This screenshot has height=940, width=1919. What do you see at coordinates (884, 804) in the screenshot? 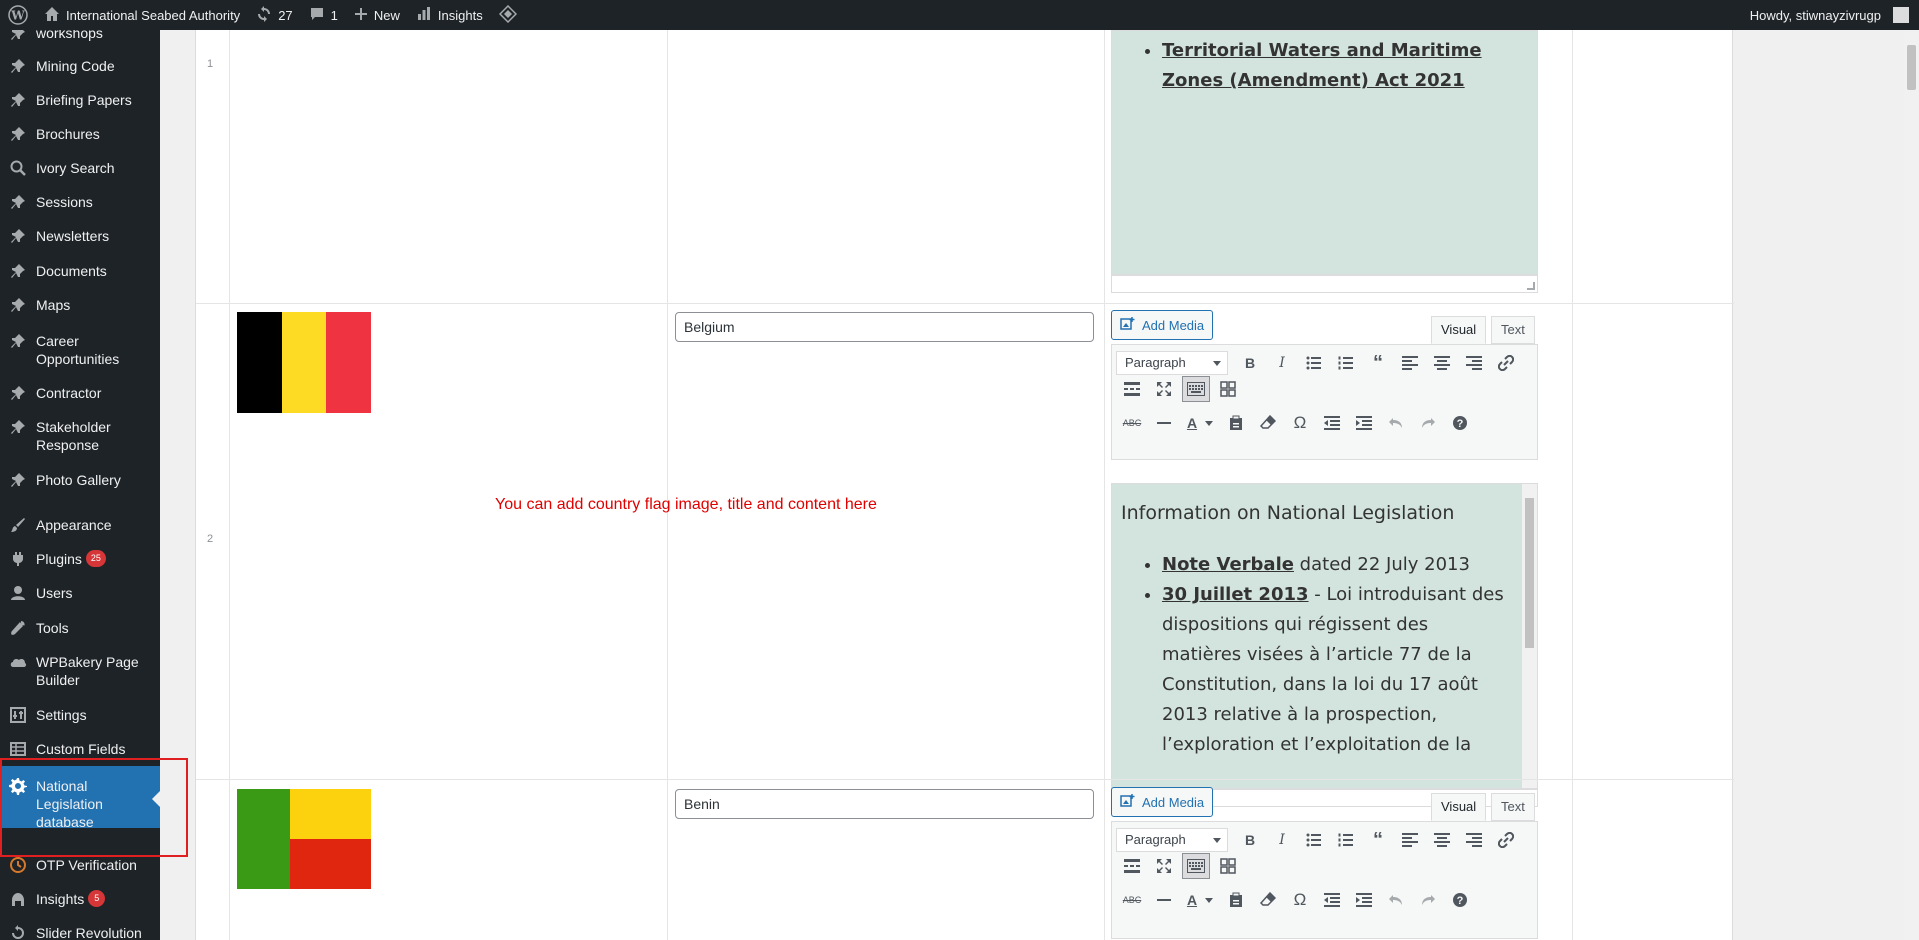
I see `country-title-input: Benin` at bounding box center [884, 804].